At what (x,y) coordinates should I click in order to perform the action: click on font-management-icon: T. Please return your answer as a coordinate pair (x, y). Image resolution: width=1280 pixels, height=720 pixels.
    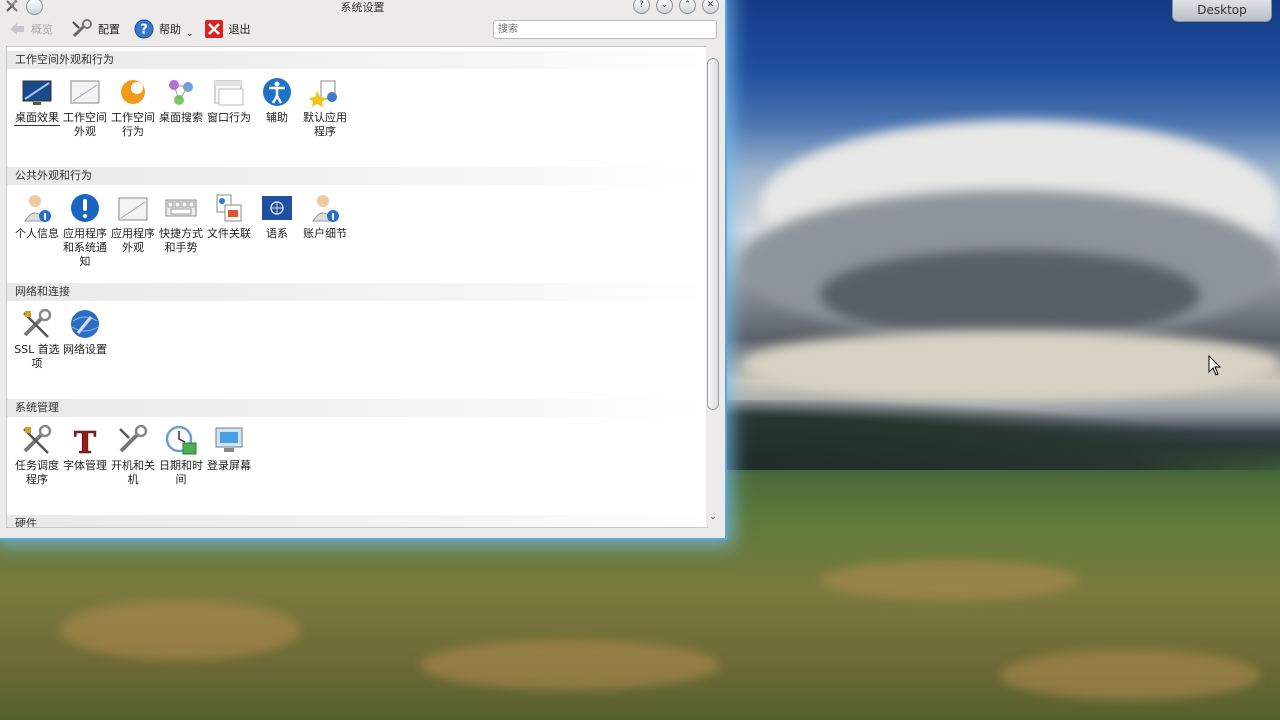
    Looking at the image, I should click on (85, 440).